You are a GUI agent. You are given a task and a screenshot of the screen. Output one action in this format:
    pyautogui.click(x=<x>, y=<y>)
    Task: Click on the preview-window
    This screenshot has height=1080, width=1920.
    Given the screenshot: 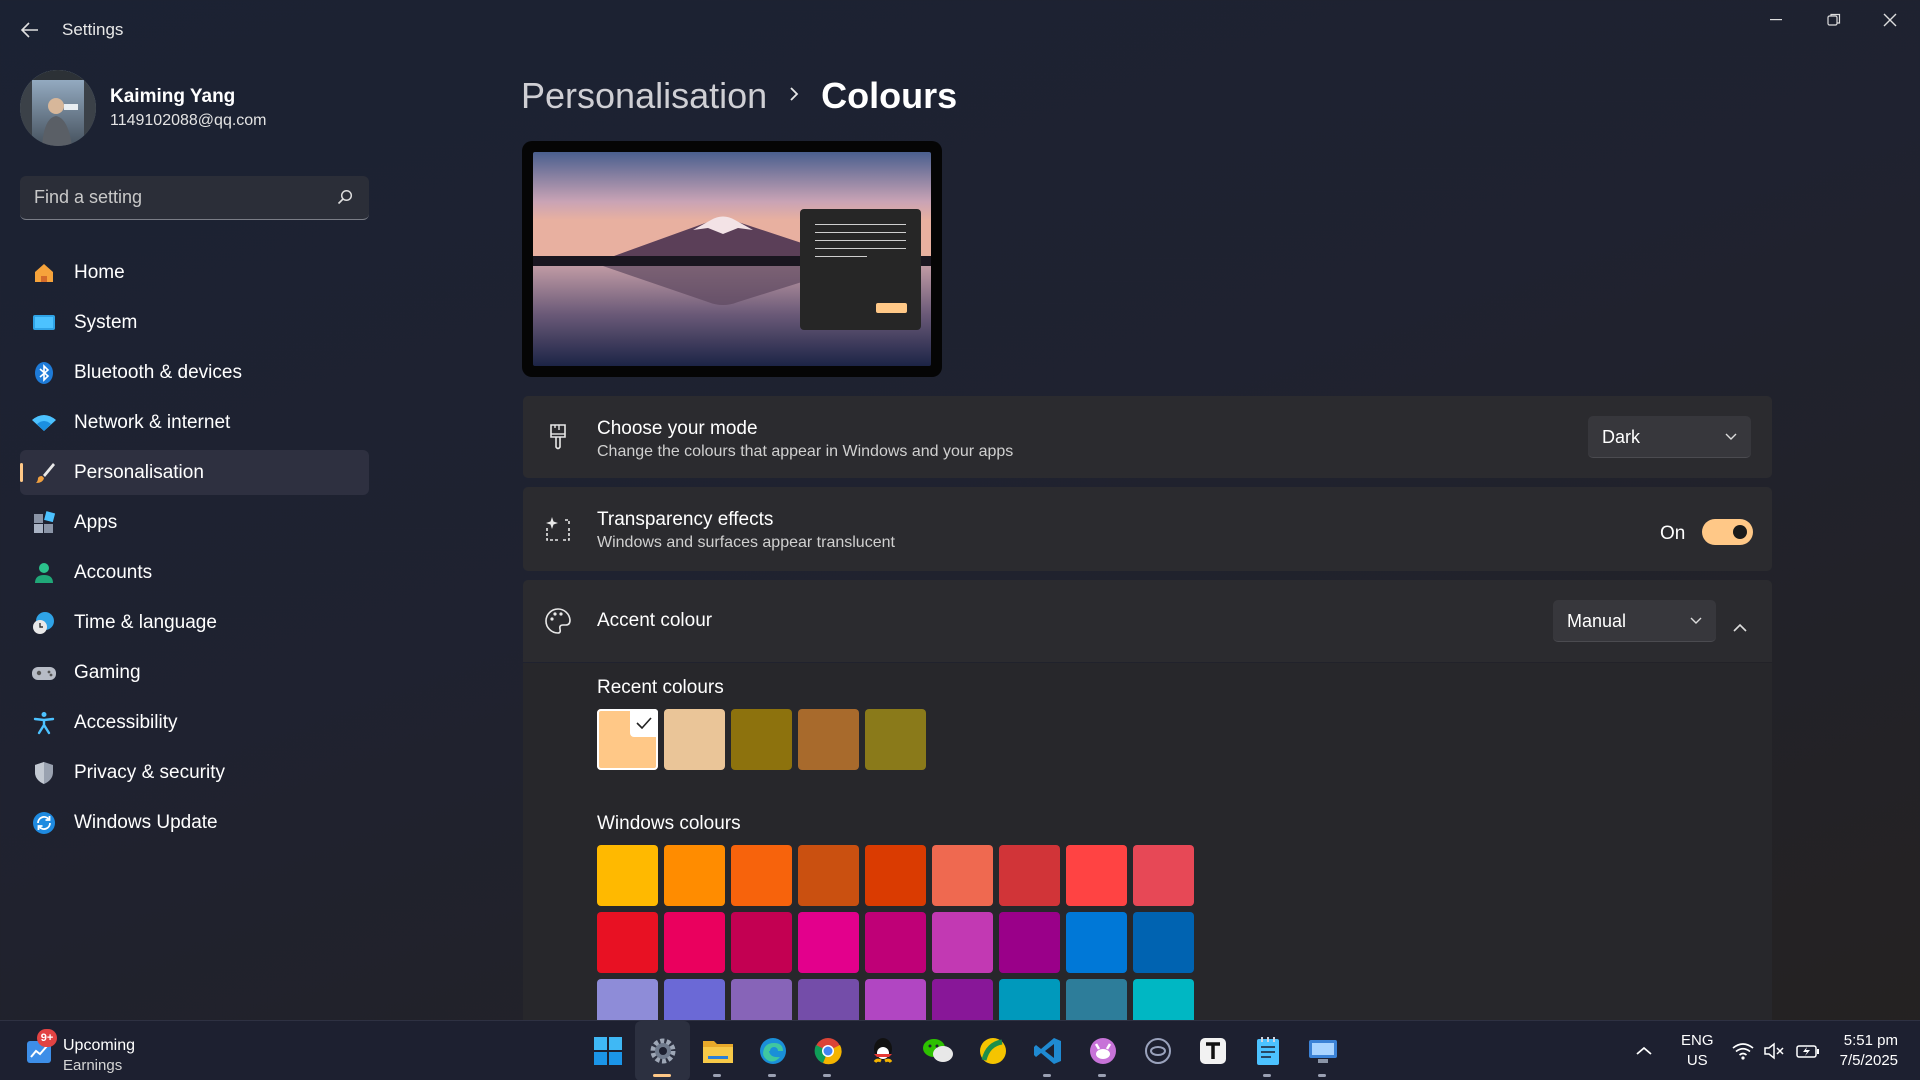 What is the action you would take?
    pyautogui.click(x=860, y=269)
    